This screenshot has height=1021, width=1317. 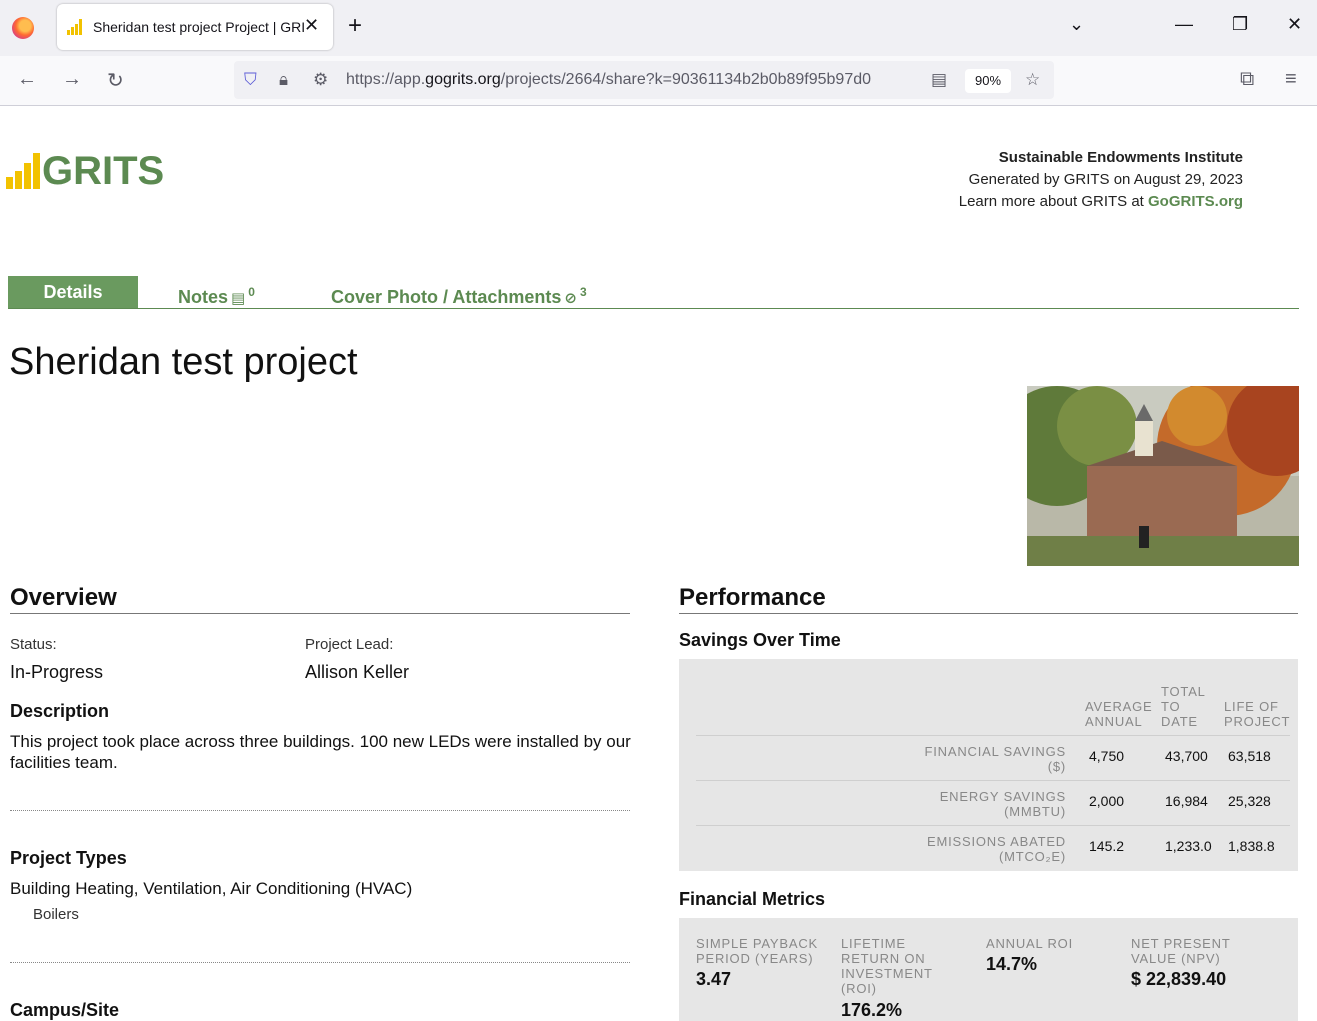 What do you see at coordinates (68, 858) in the screenshot?
I see `project-types-heading: Project Types` at bounding box center [68, 858].